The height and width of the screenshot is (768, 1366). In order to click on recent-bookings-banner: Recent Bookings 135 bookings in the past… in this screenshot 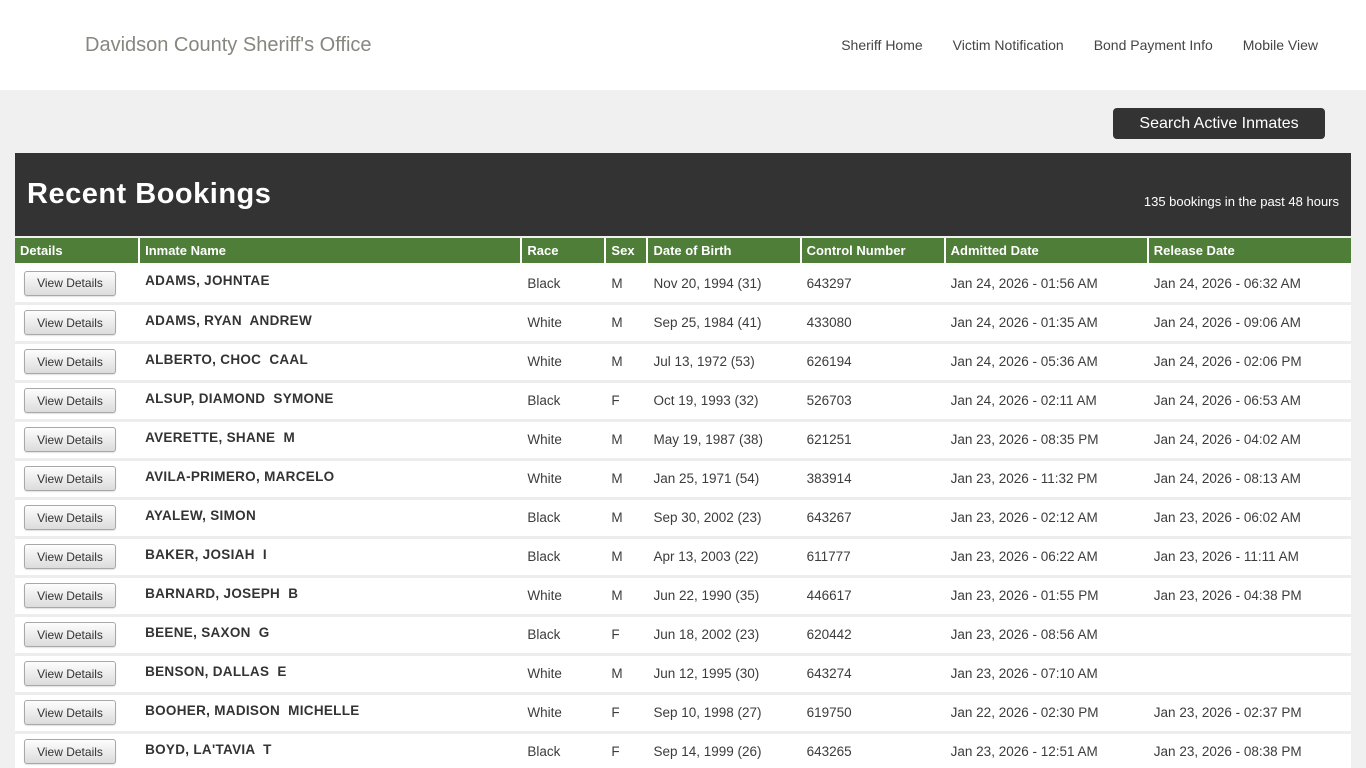, I will do `click(683, 194)`.